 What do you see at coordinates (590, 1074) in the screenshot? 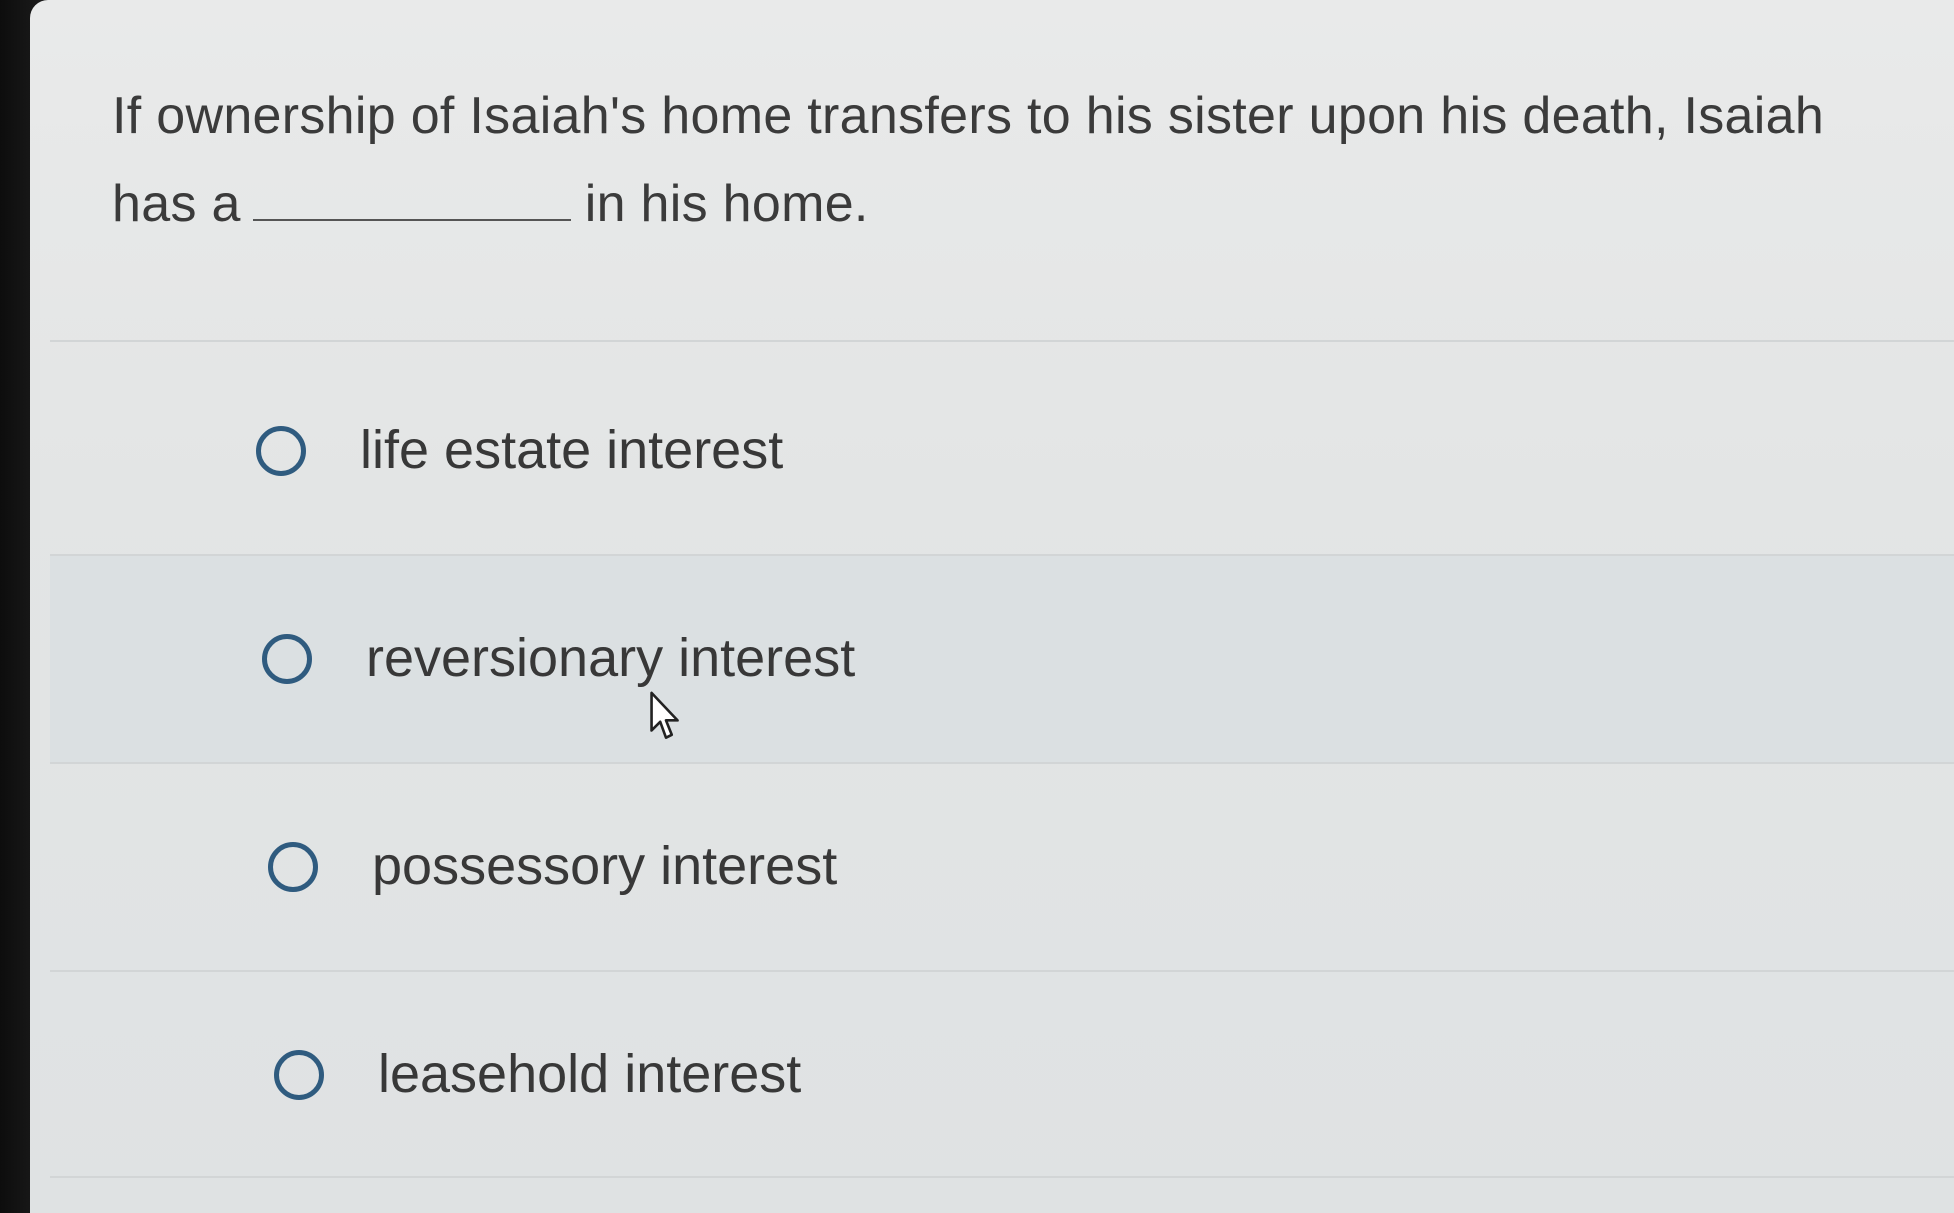
I see `option-label: leasehold interest` at bounding box center [590, 1074].